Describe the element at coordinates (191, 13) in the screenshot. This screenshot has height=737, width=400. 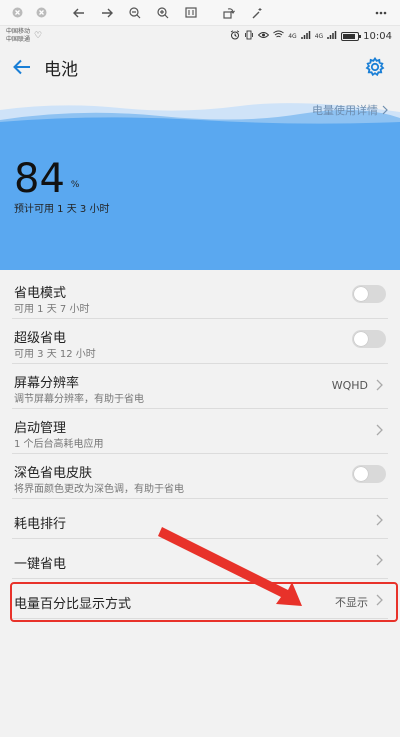
I see `fit-icon` at that location.